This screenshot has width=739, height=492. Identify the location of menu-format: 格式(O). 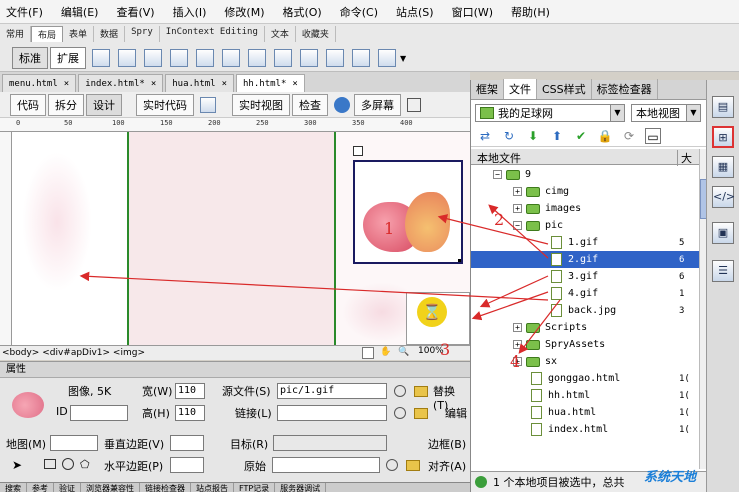
(301, 12).